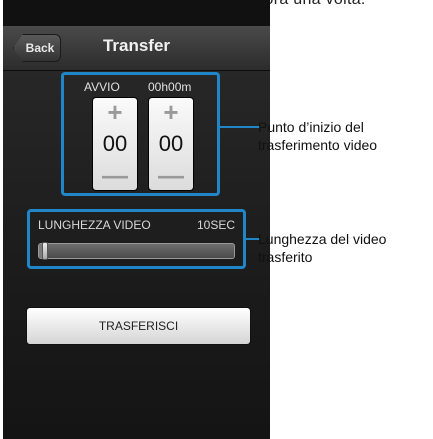  What do you see at coordinates (37, 48) in the screenshot?
I see `back-button: Back` at bounding box center [37, 48].